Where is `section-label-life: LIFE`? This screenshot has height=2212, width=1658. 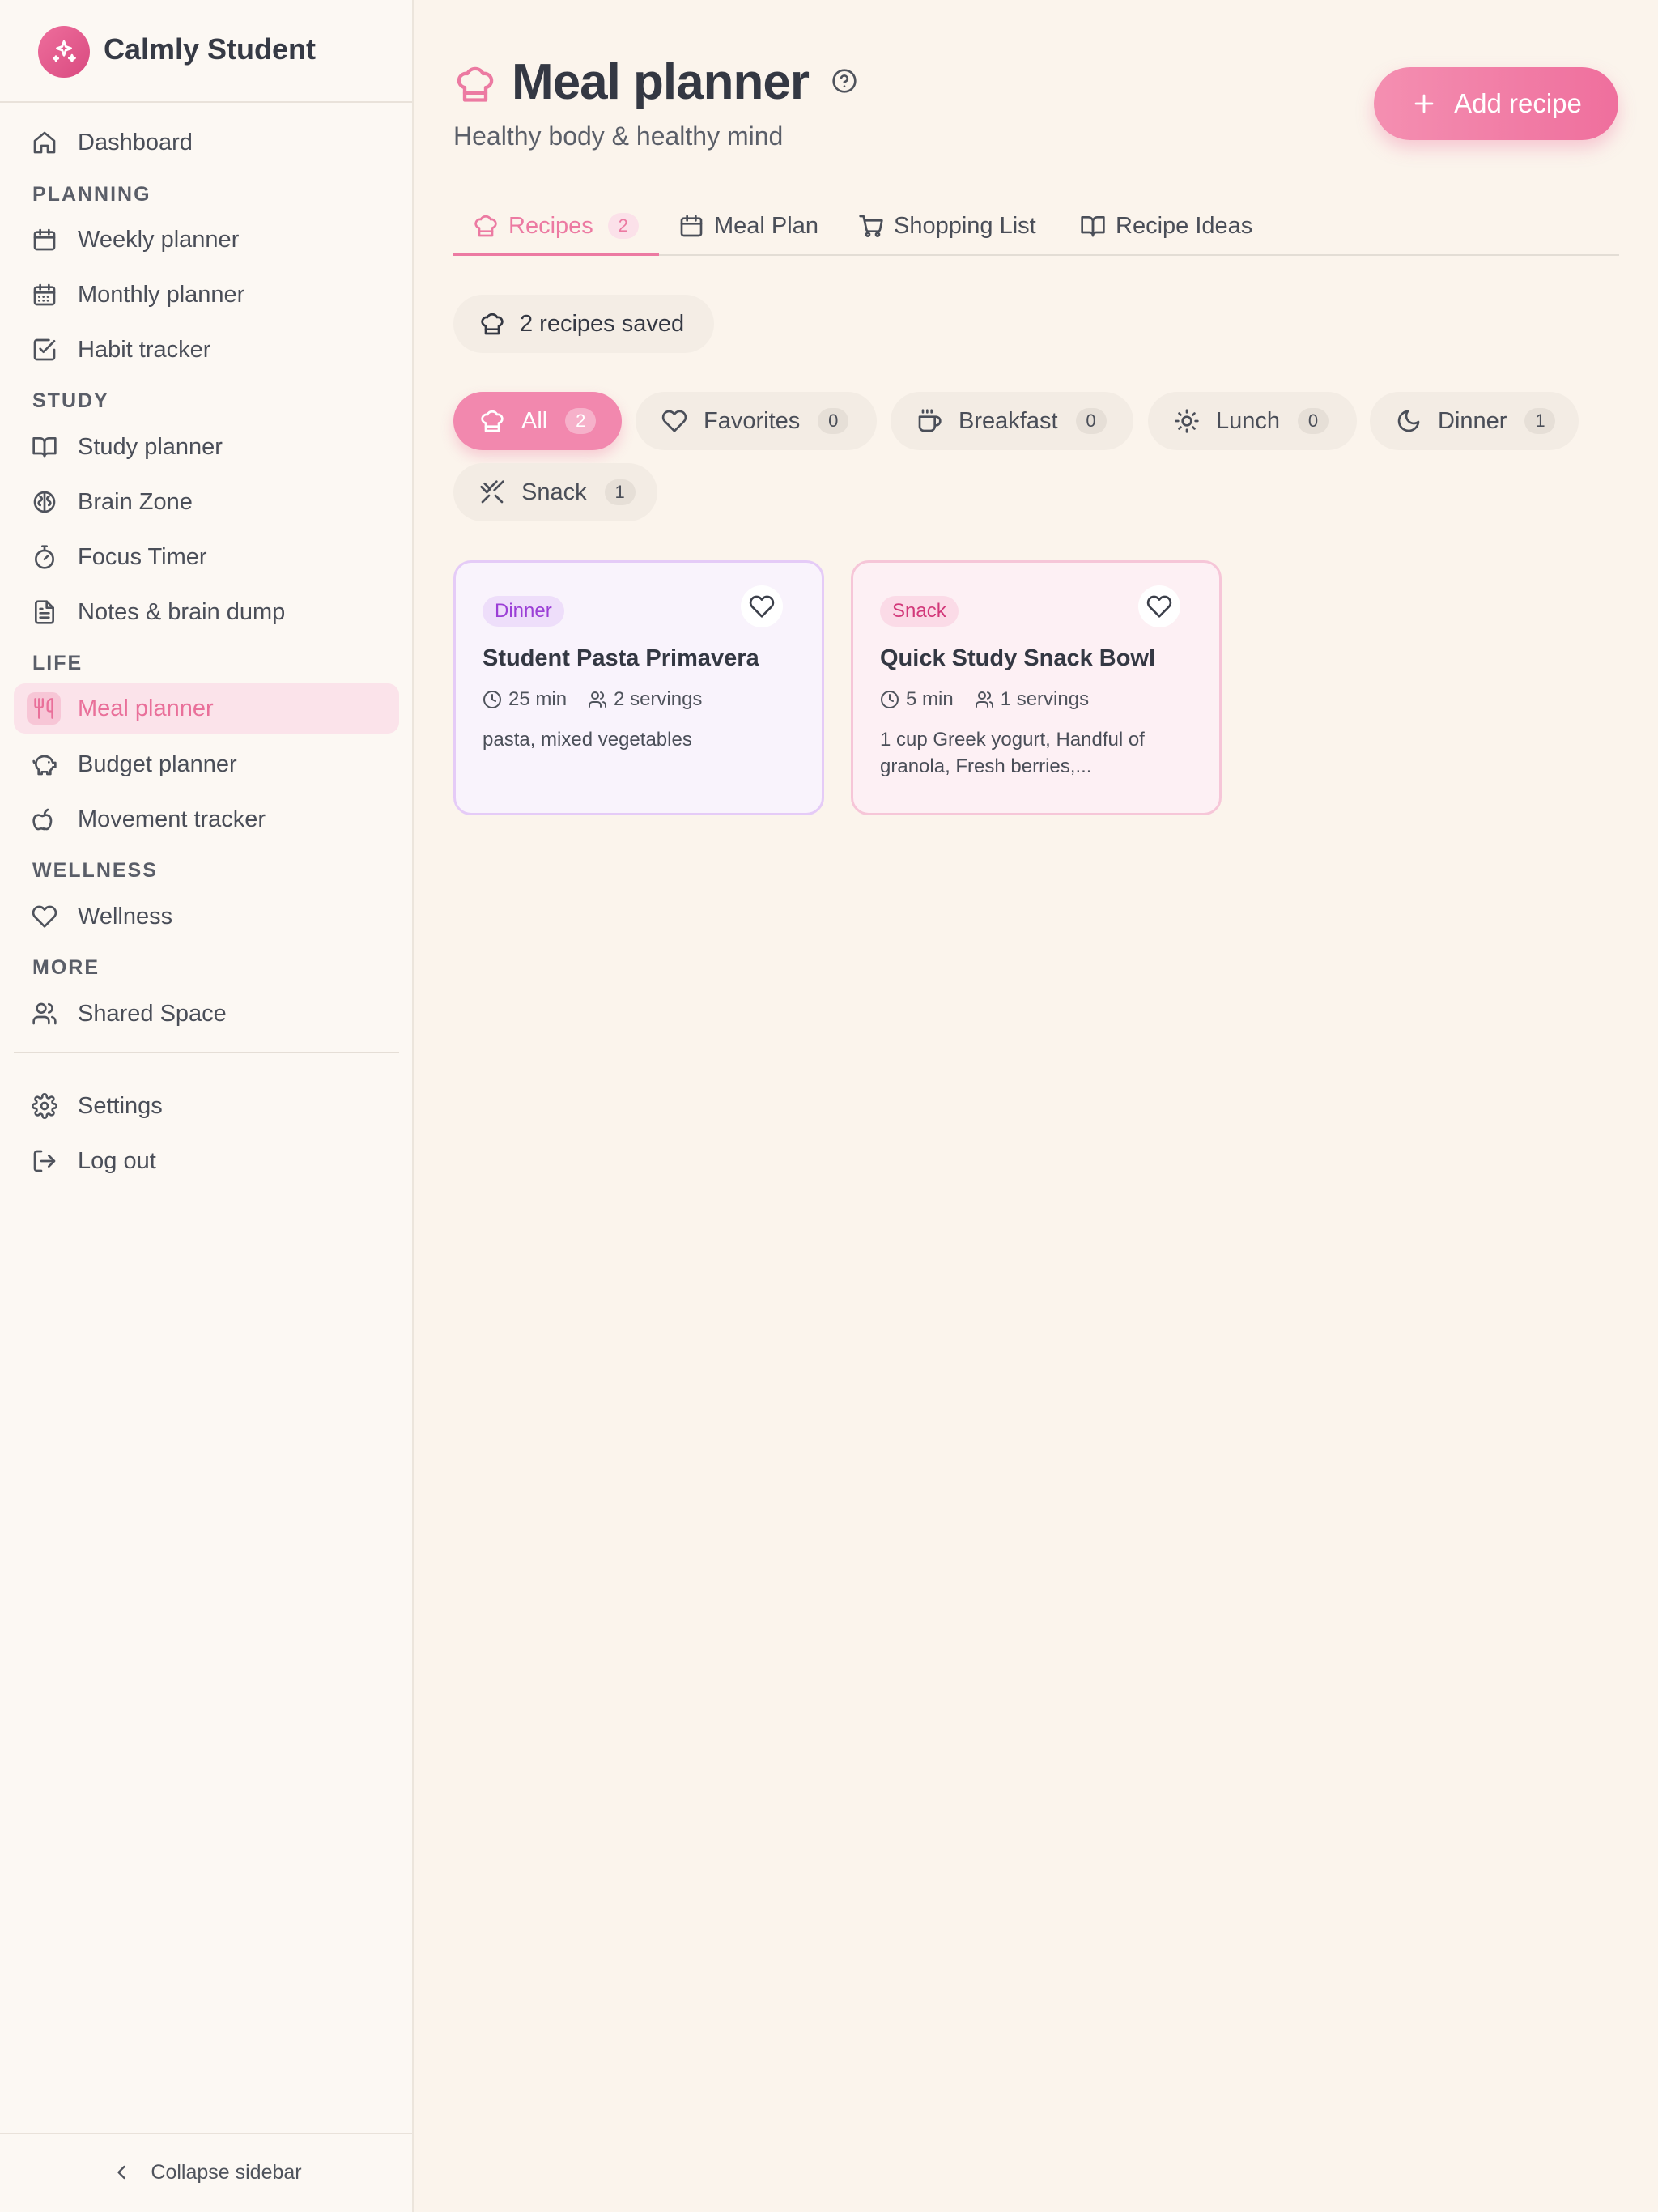
section-label-life: LIFE is located at coordinates (57, 663).